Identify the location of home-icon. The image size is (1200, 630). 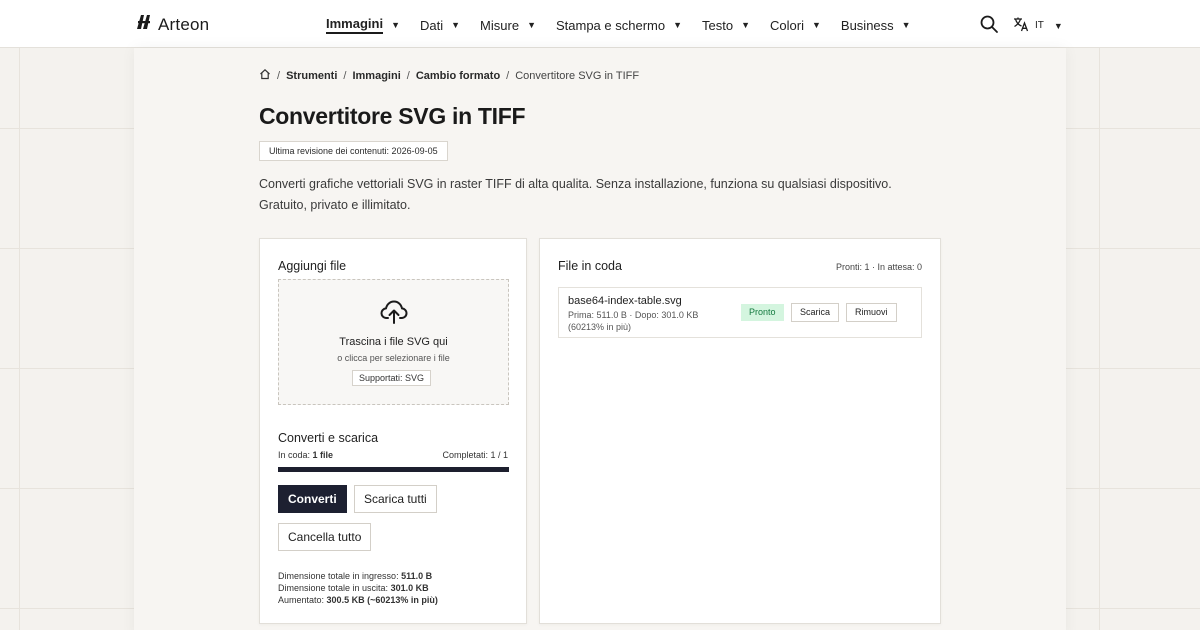
(265, 75).